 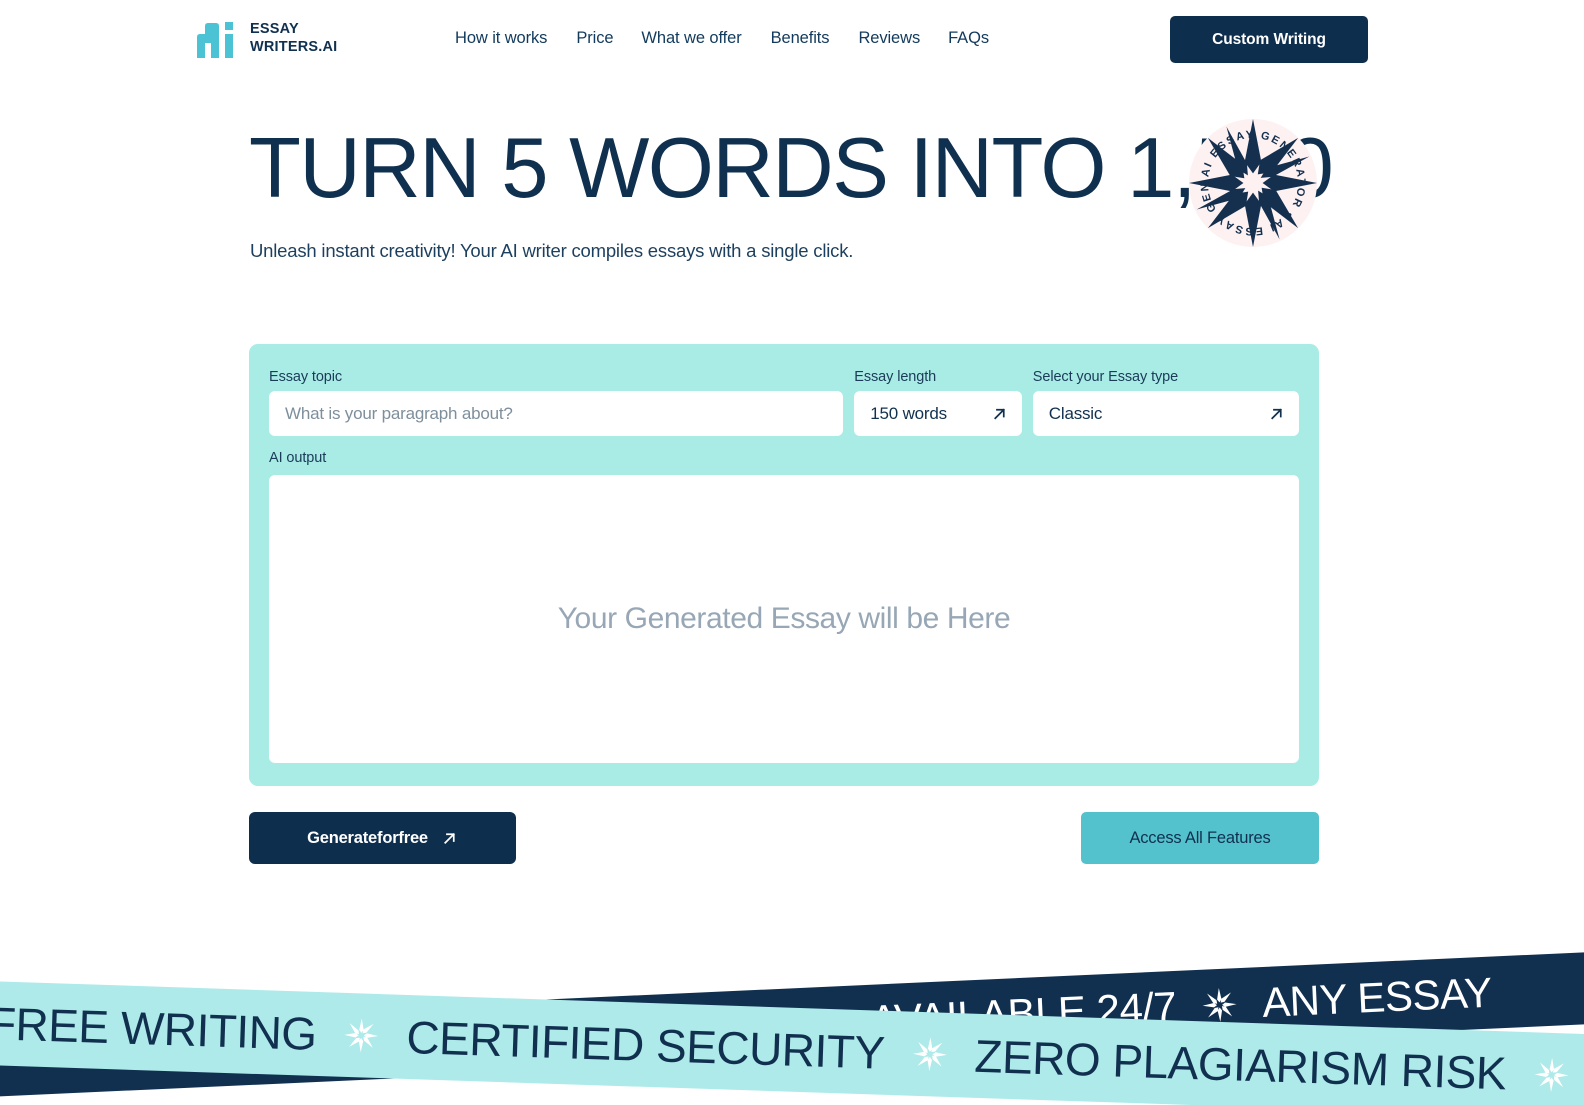 I want to click on logo-line-2: WRITERS.AI, so click(x=294, y=47).